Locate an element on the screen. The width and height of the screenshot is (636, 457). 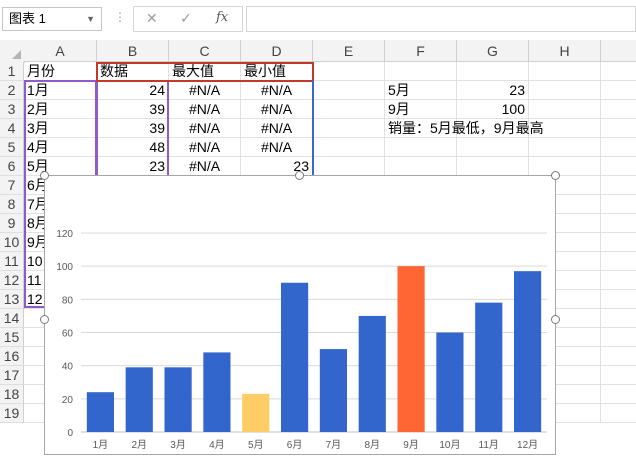
cell-d1: 最小值 is located at coordinates (277, 71).